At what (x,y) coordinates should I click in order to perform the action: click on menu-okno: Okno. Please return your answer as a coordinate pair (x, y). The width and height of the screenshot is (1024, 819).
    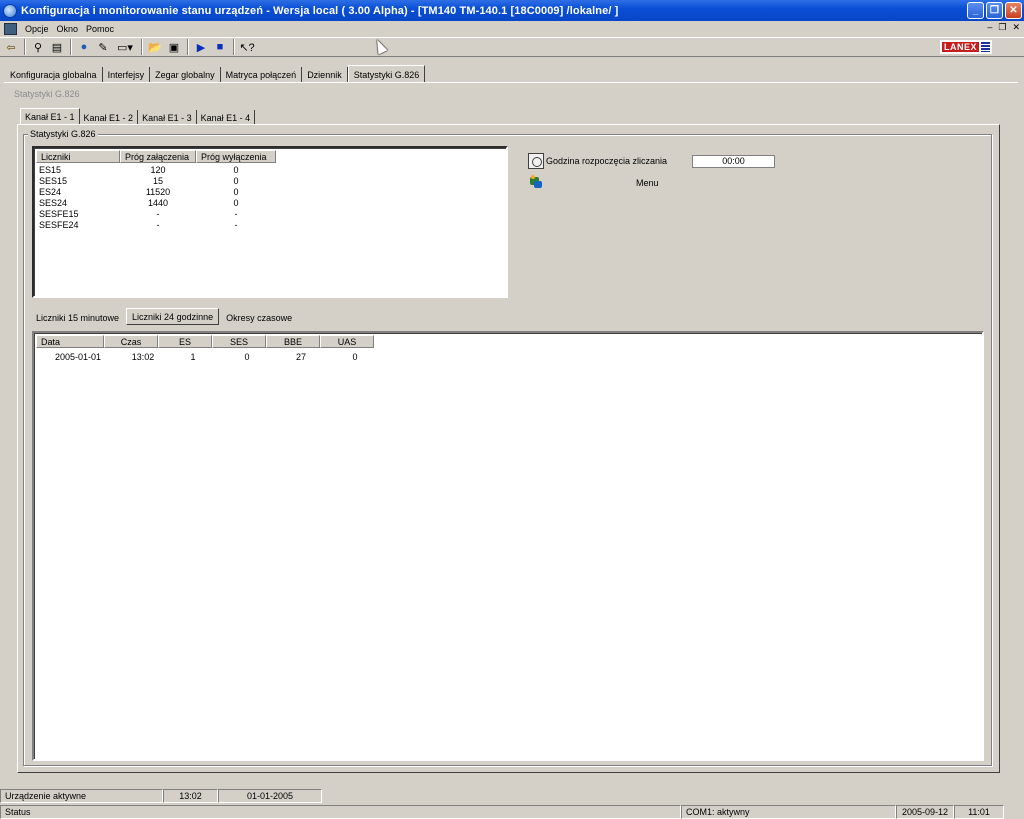
    Looking at the image, I should click on (68, 29).